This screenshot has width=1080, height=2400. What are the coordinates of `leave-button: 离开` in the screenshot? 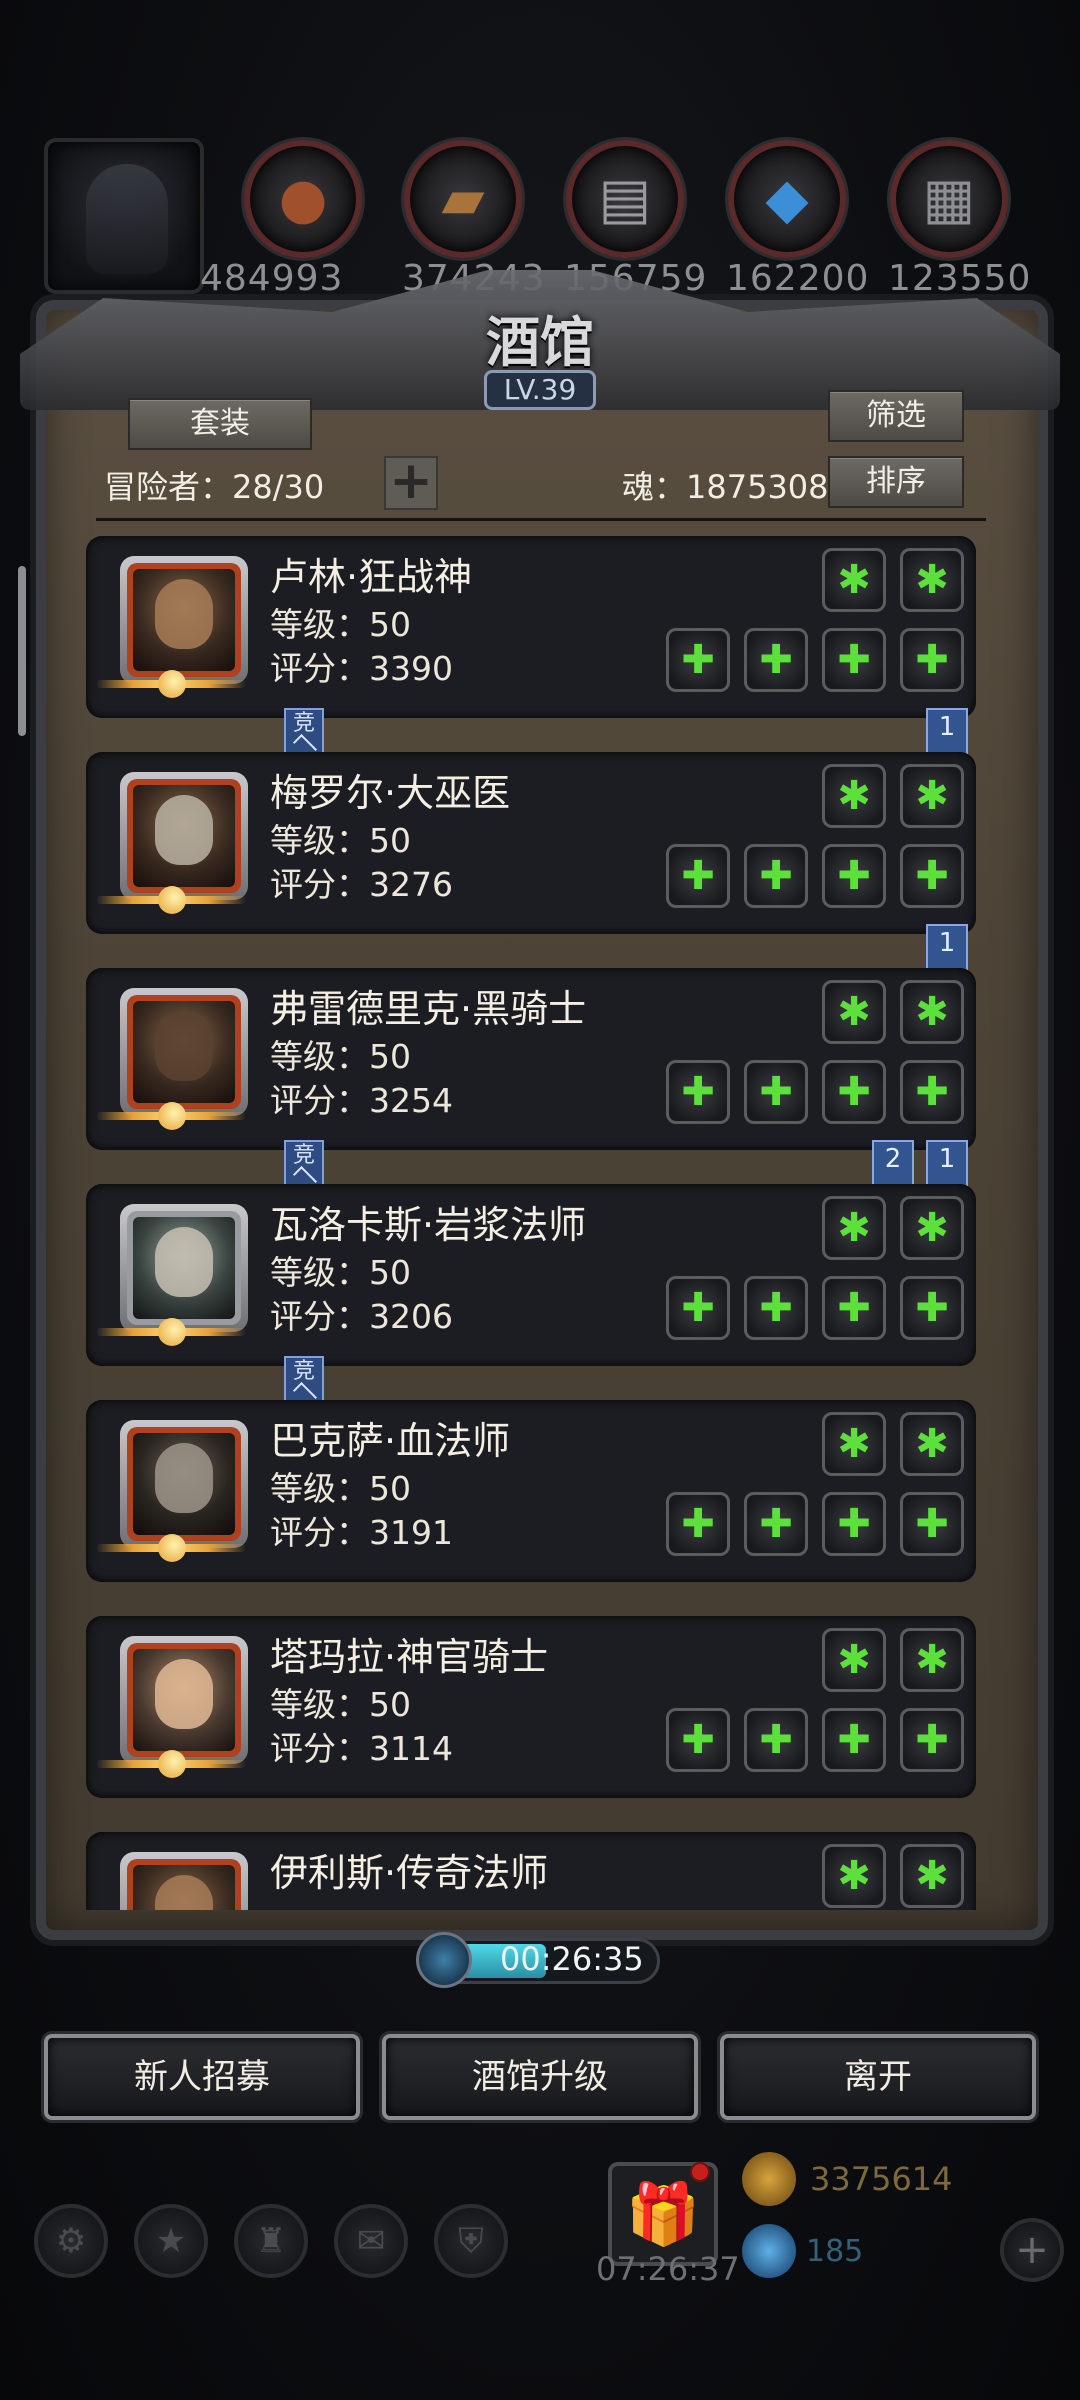 It's located at (878, 2077).